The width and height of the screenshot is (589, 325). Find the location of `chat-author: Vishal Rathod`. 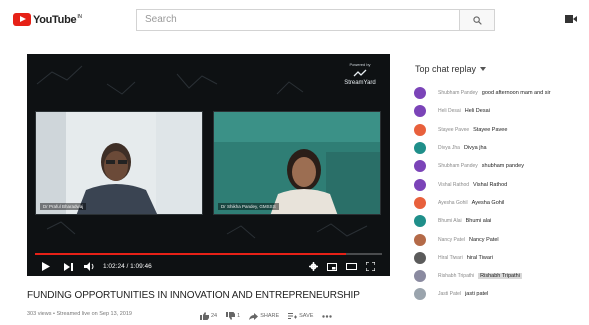

chat-author: Vishal Rathod is located at coordinates (453, 185).